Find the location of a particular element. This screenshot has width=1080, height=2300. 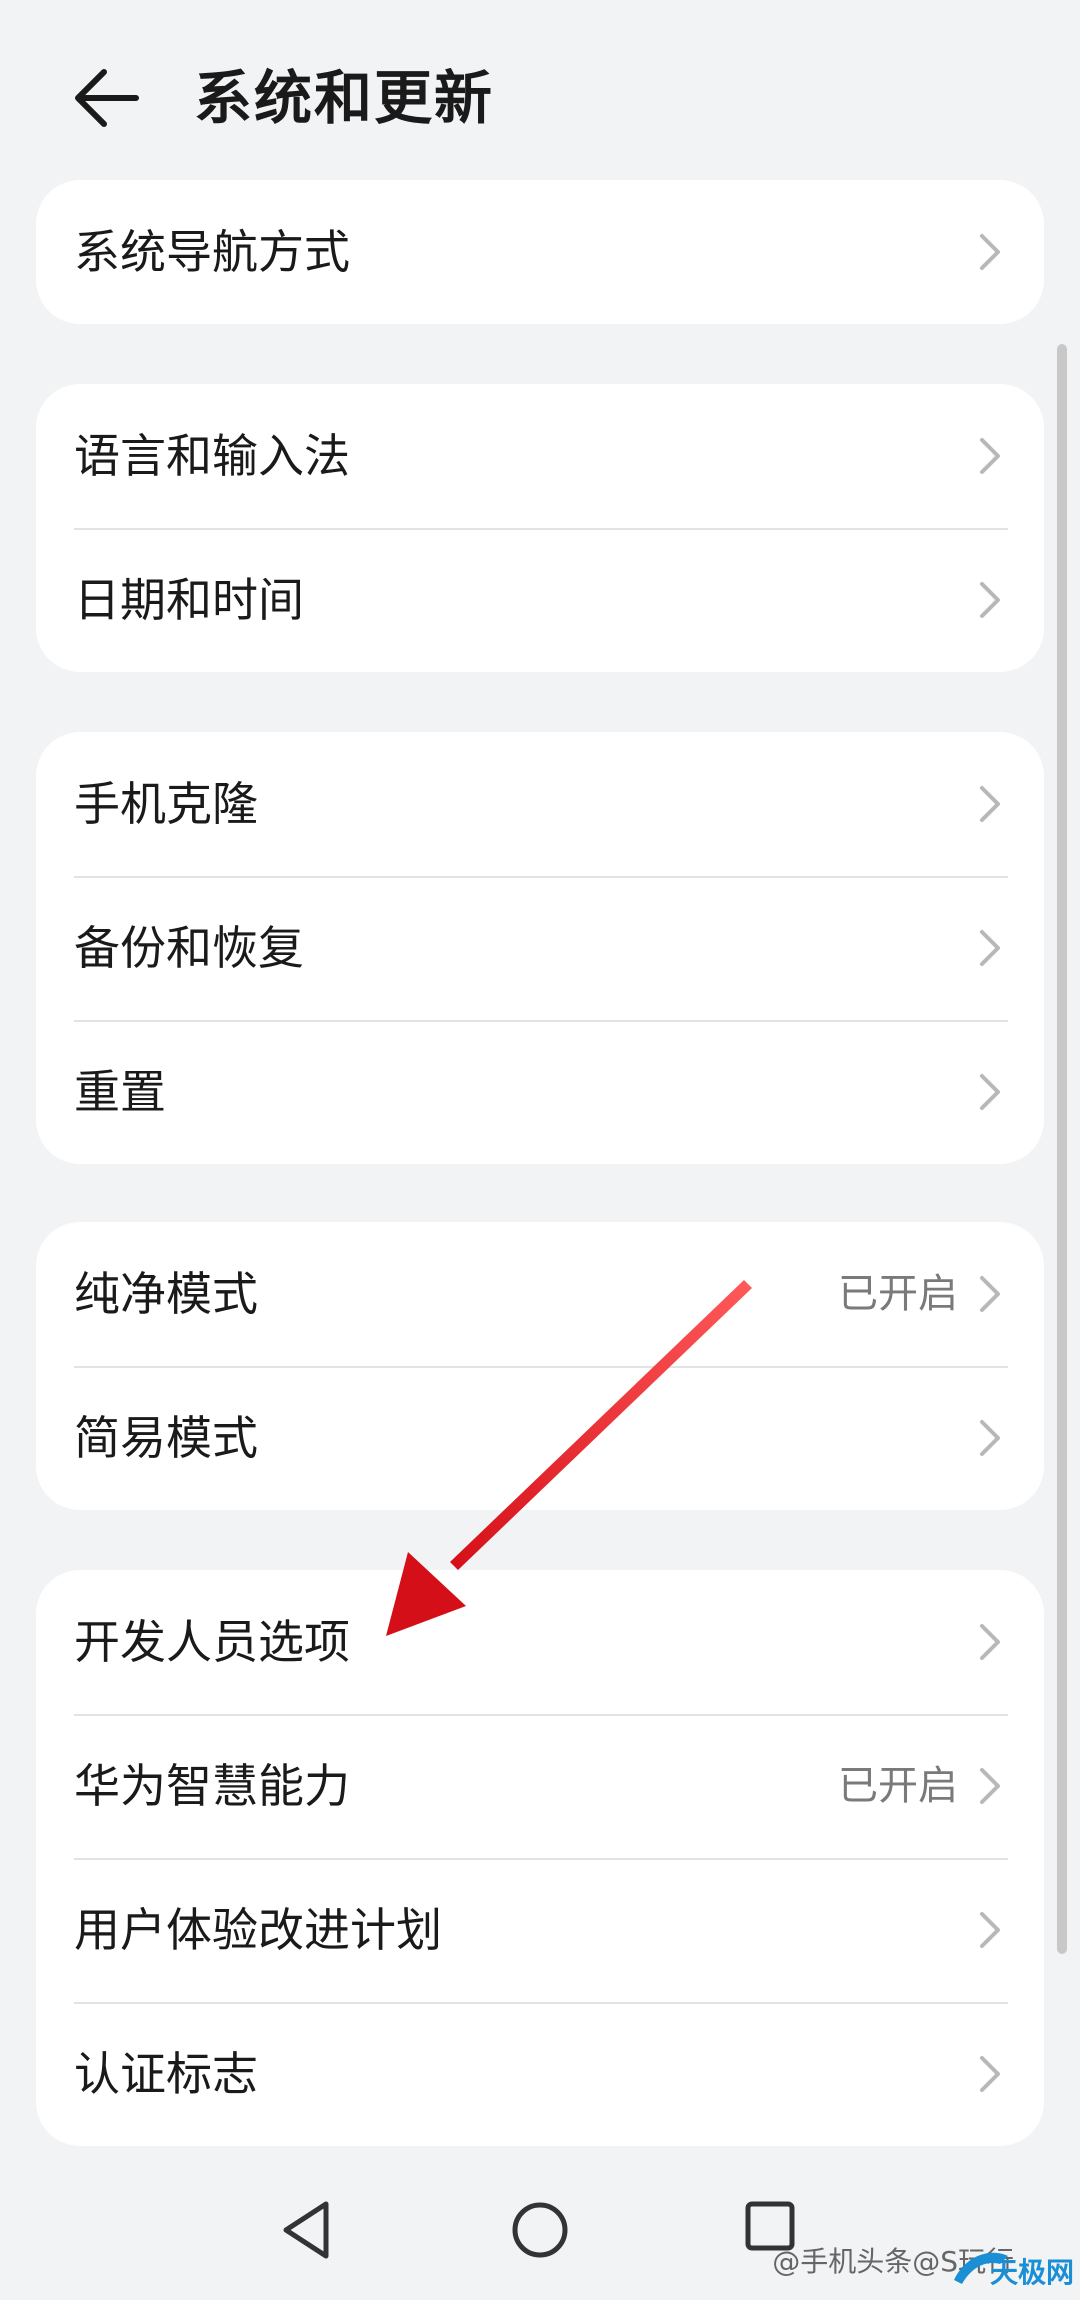

settings-card-language-time: 语言和输入法 日期和时间 is located at coordinates (540, 528).